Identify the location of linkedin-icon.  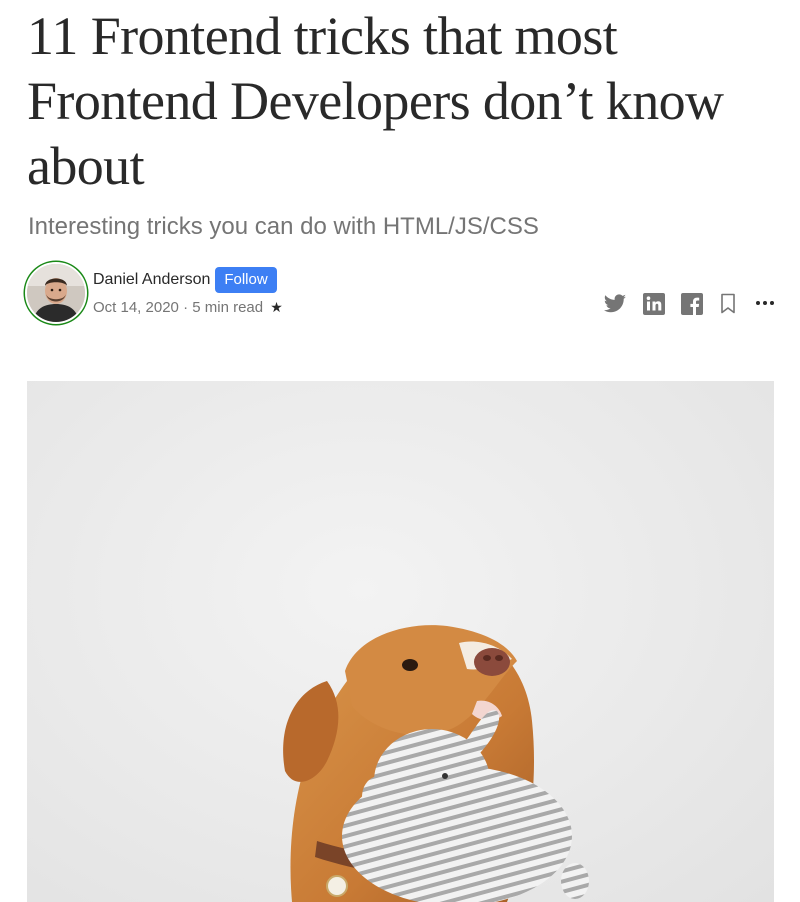
(654, 304).